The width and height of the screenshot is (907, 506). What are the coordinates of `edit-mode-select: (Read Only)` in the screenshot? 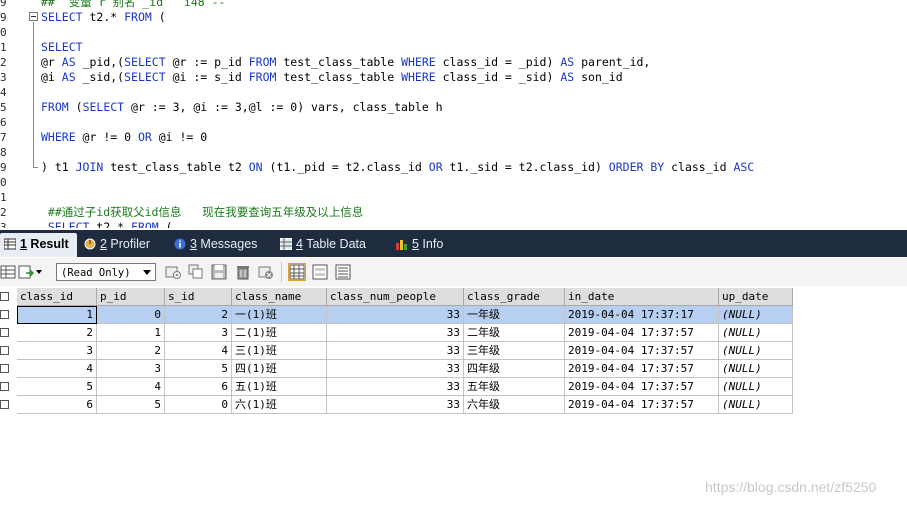 It's located at (106, 272).